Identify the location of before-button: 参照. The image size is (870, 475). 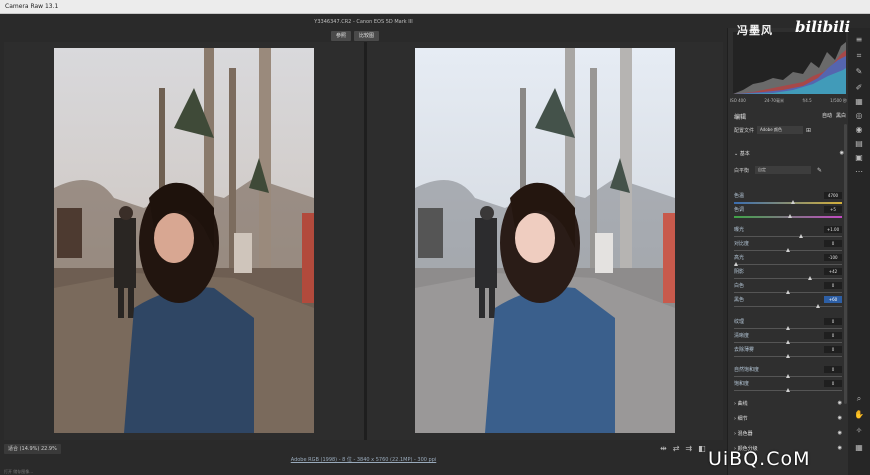
(341, 36).